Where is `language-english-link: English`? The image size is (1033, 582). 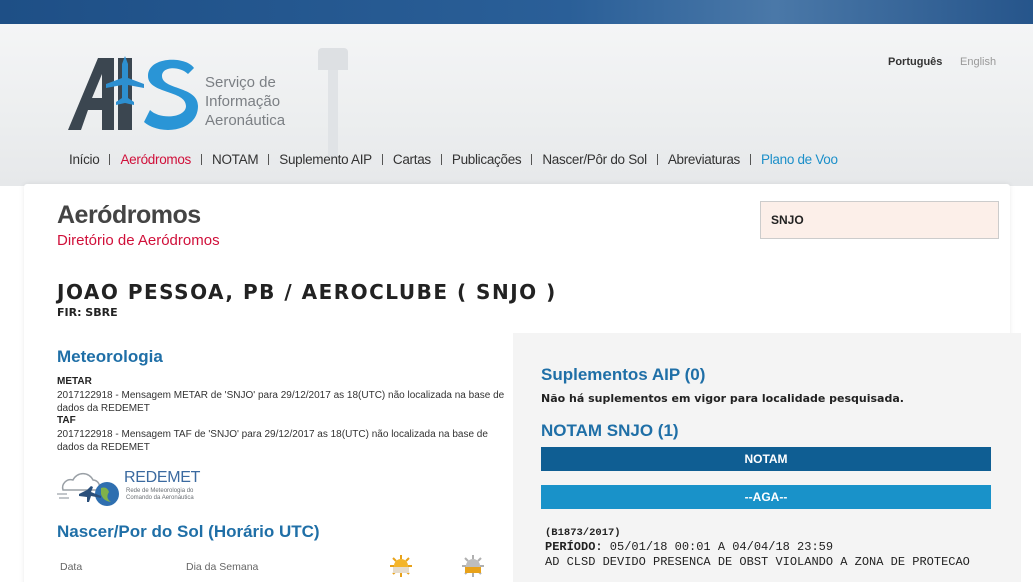 language-english-link: English is located at coordinates (978, 62).